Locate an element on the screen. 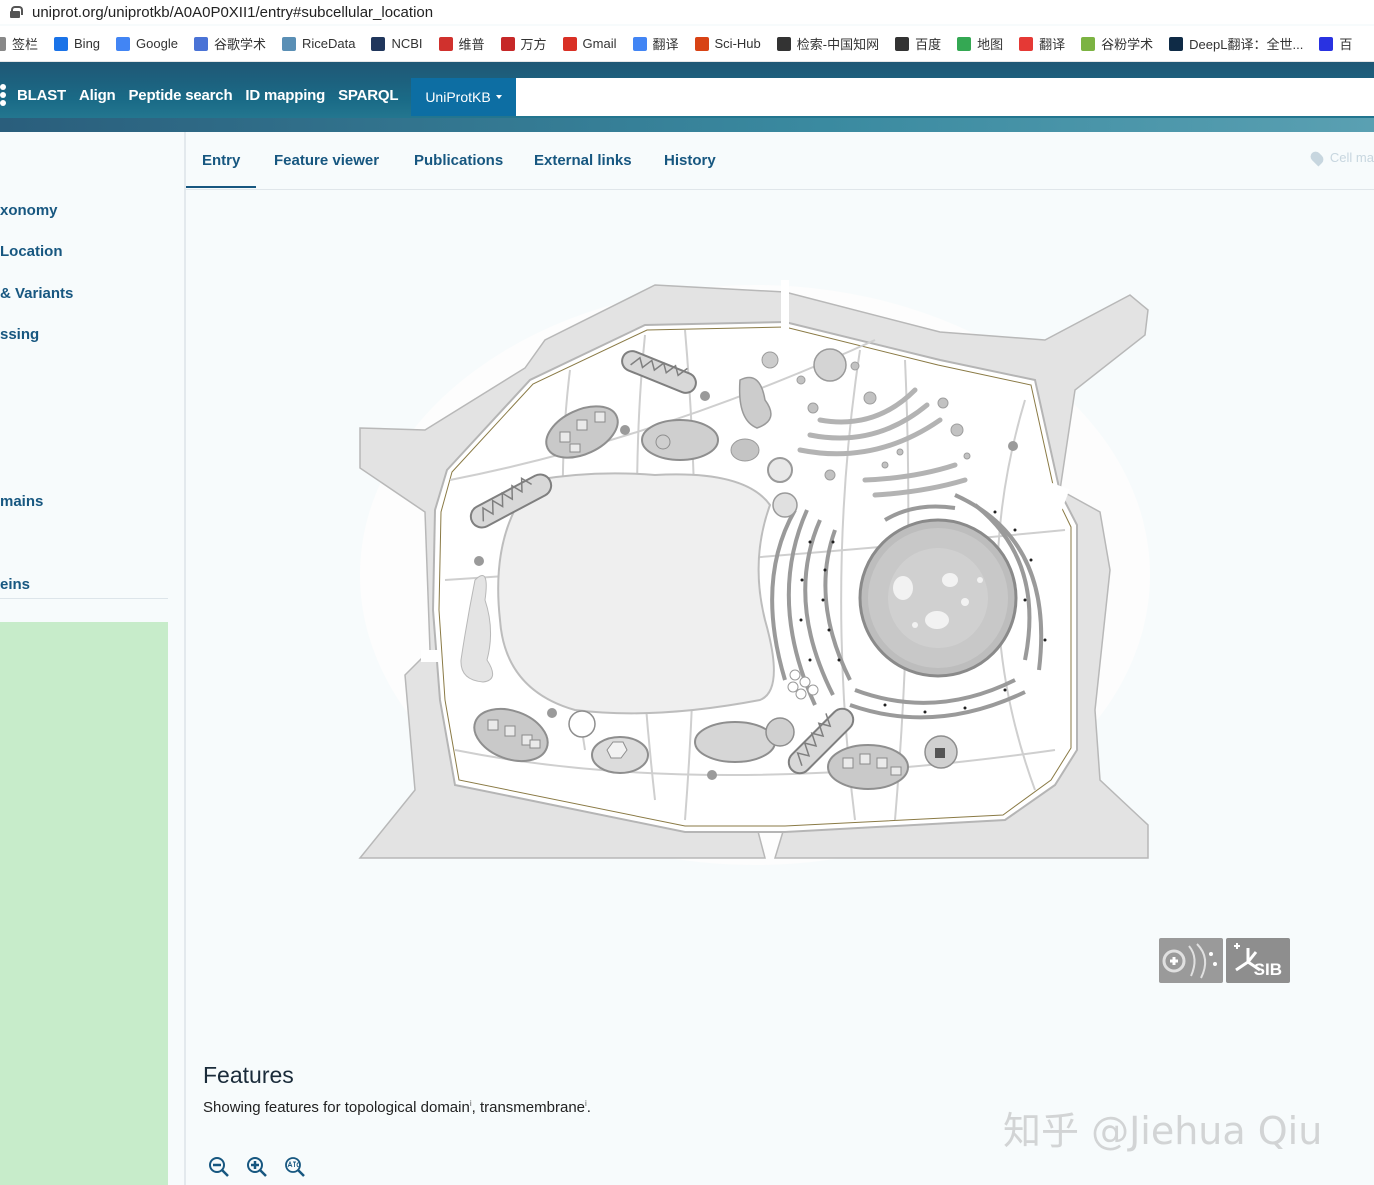  bookmark-item: 谷歌学术 is located at coordinates (229, 43).